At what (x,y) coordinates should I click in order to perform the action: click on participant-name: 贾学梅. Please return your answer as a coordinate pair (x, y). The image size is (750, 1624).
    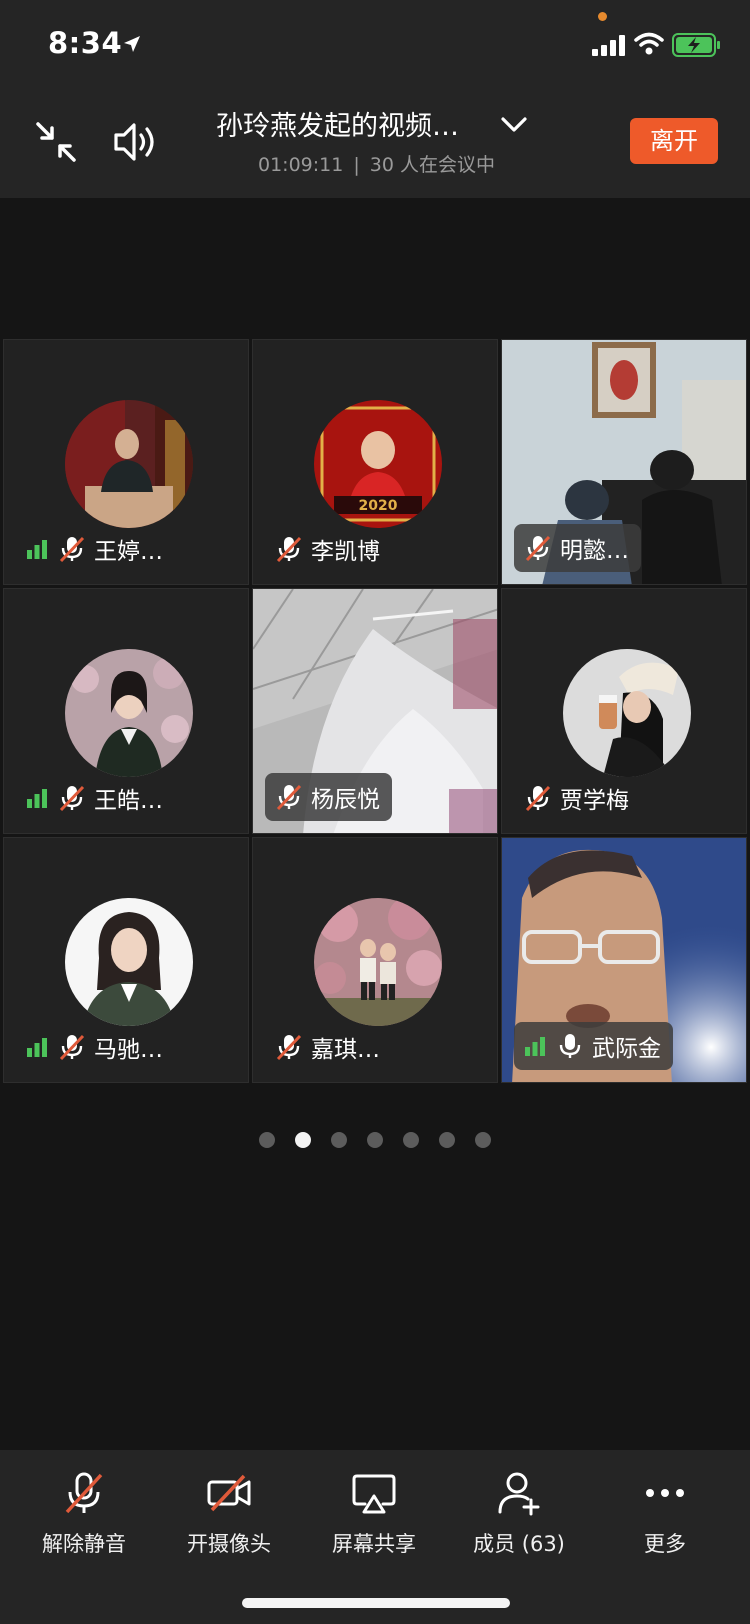
    Looking at the image, I should click on (594, 801).